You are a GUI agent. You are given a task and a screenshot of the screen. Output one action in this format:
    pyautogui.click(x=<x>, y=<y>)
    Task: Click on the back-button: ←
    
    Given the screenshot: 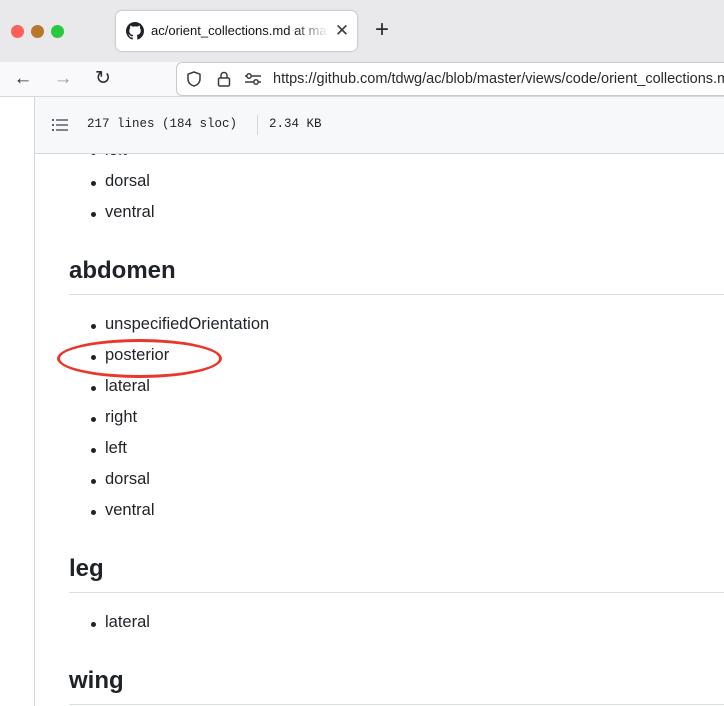 What is the action you would take?
    pyautogui.click(x=23, y=79)
    